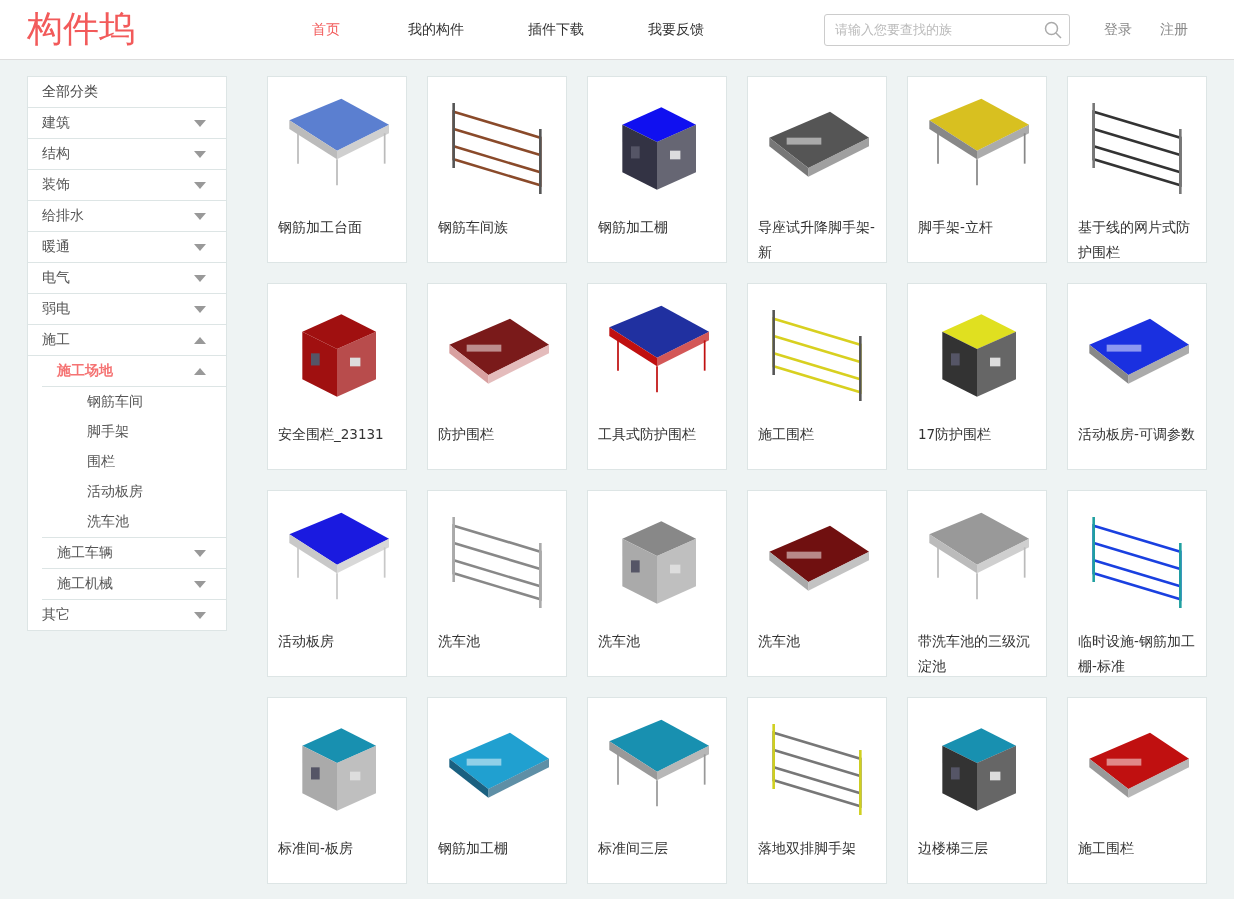  What do you see at coordinates (977, 844) in the screenshot?
I see `card-title: 边楼梯三层` at bounding box center [977, 844].